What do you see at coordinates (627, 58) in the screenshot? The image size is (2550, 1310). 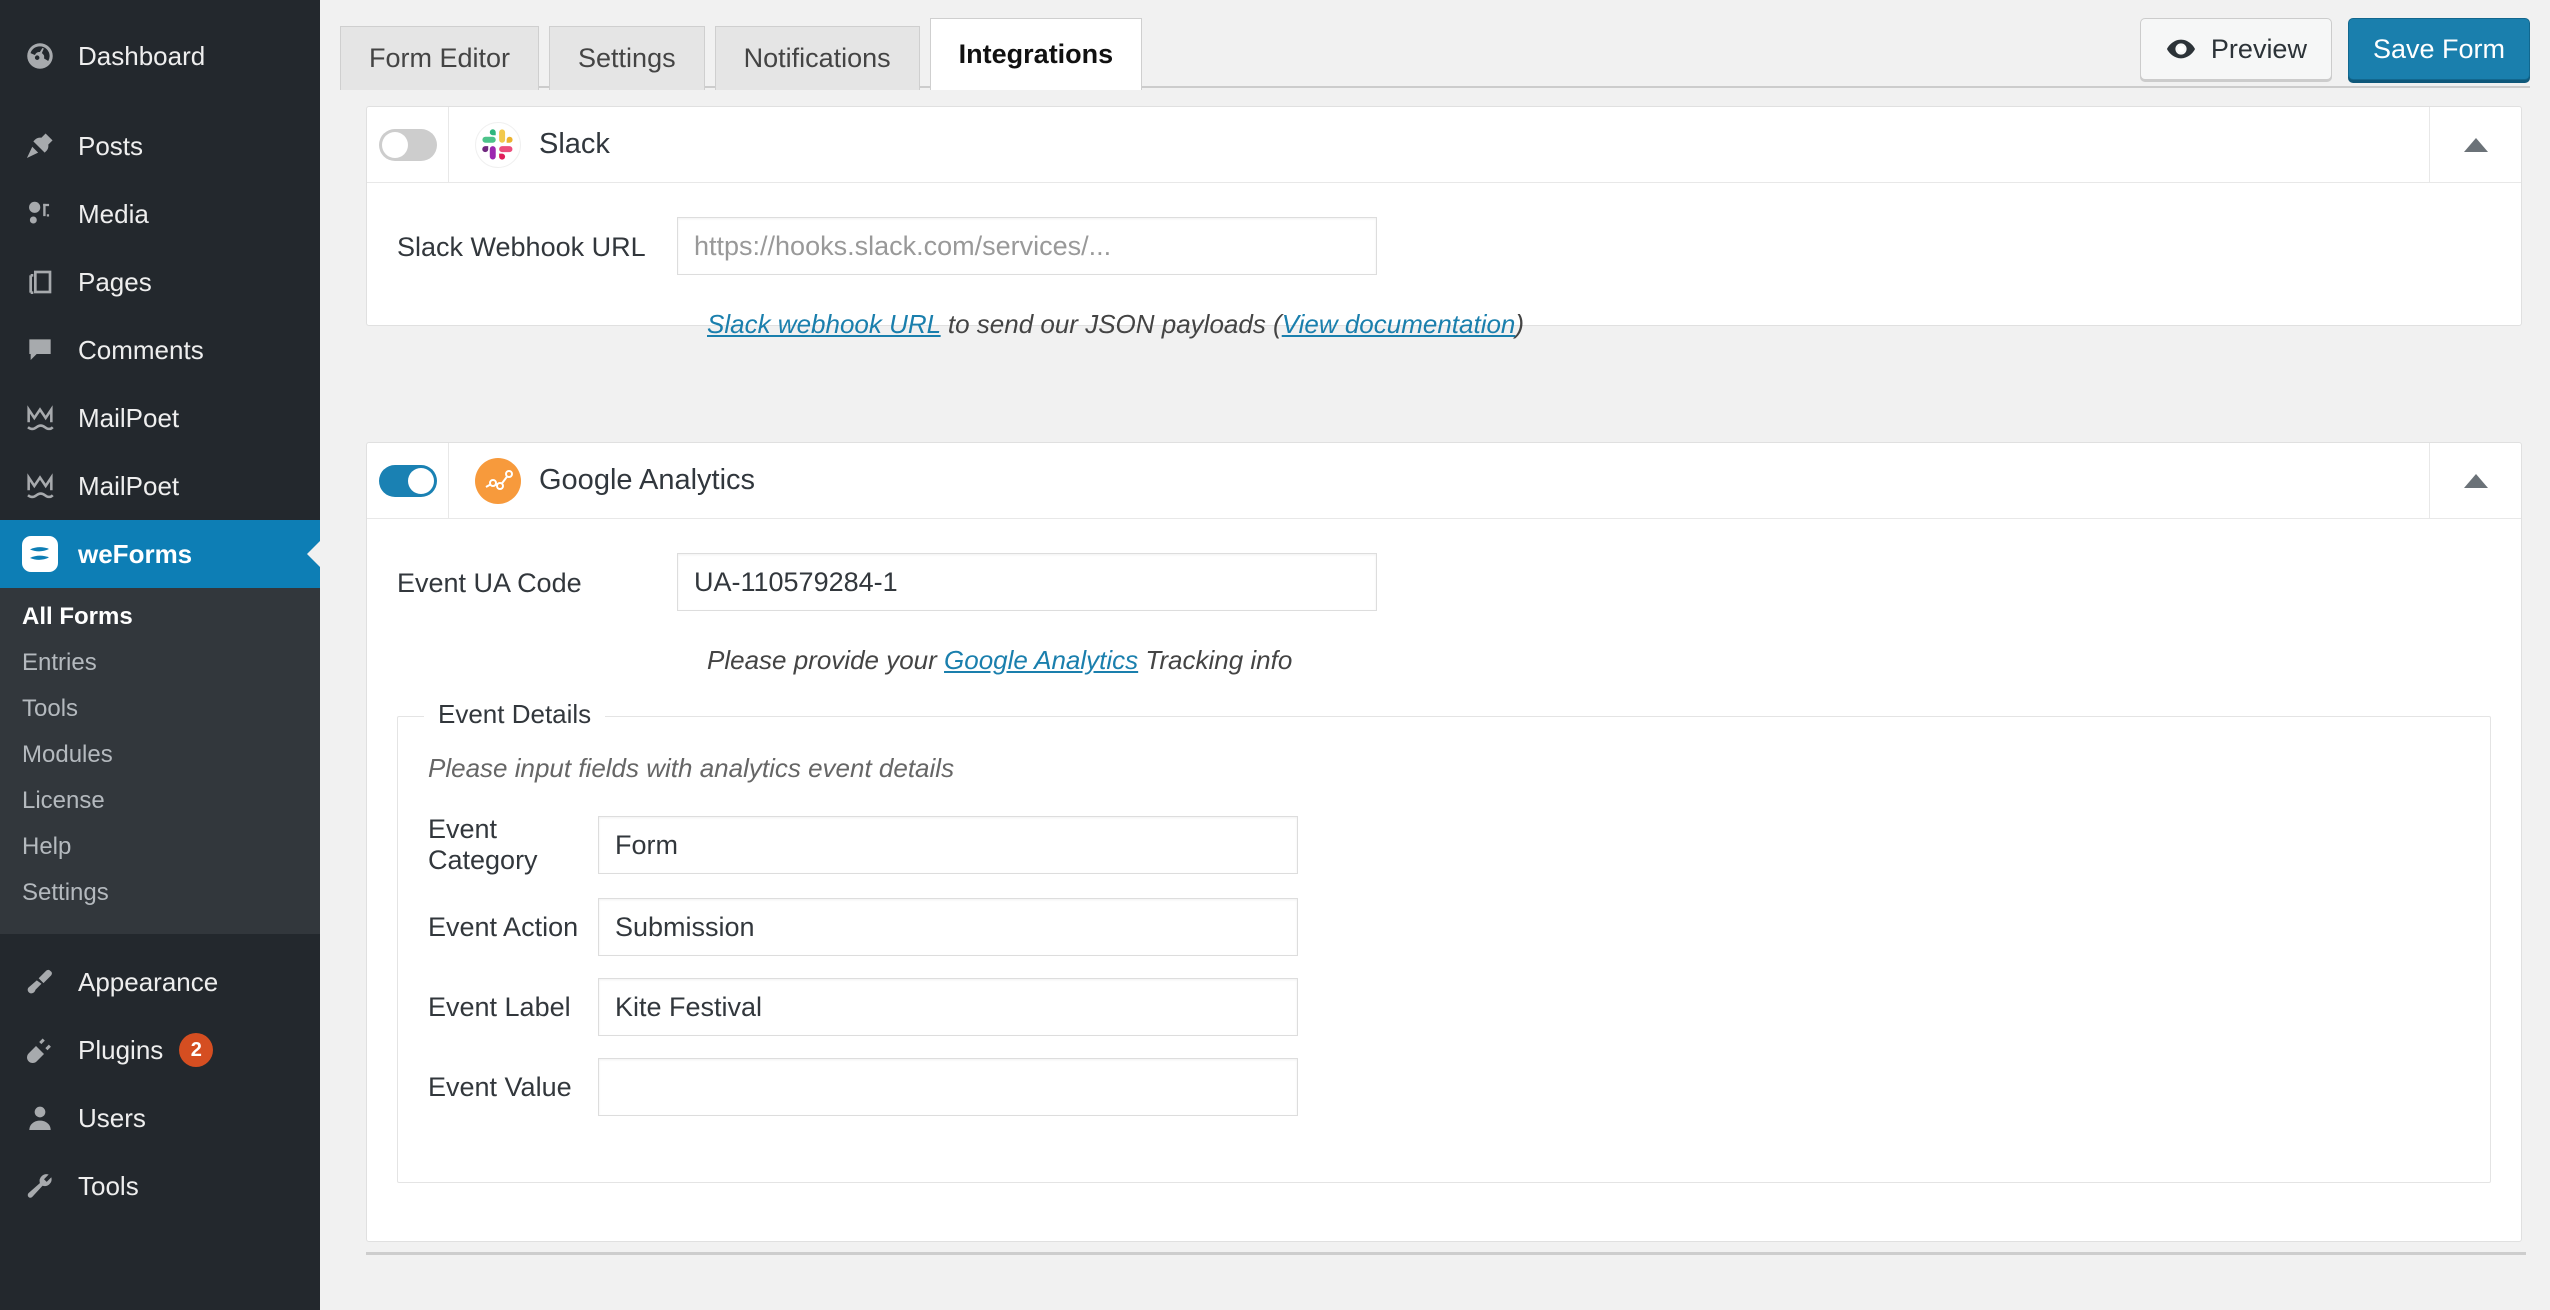 I see `tab-settings: Settings` at bounding box center [627, 58].